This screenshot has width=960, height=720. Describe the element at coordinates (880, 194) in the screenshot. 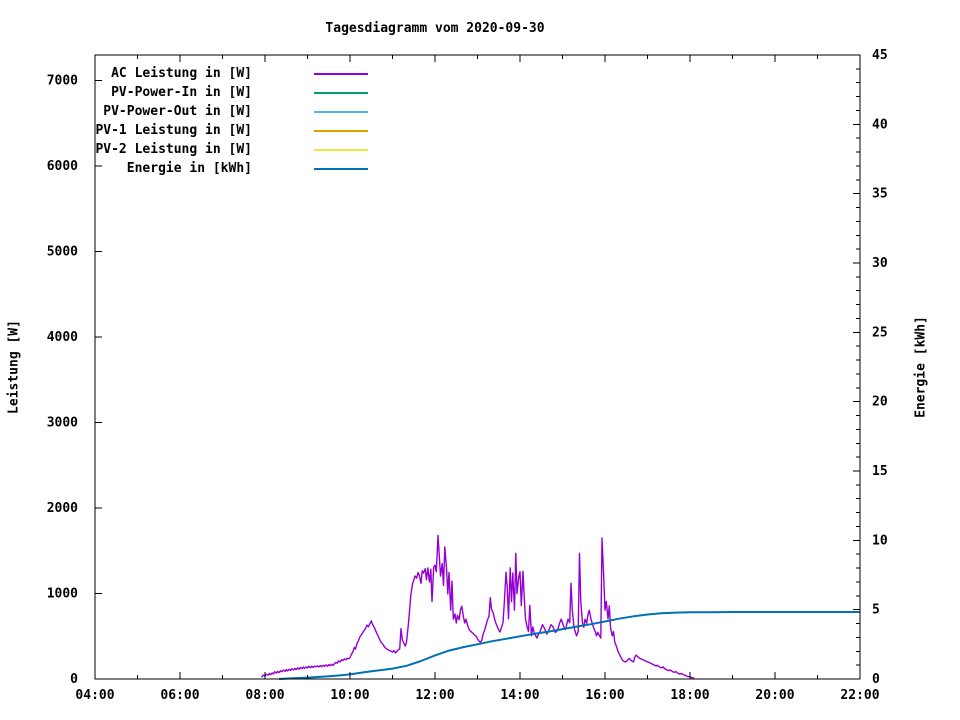

I see `y-right-tick-label: 35` at that location.